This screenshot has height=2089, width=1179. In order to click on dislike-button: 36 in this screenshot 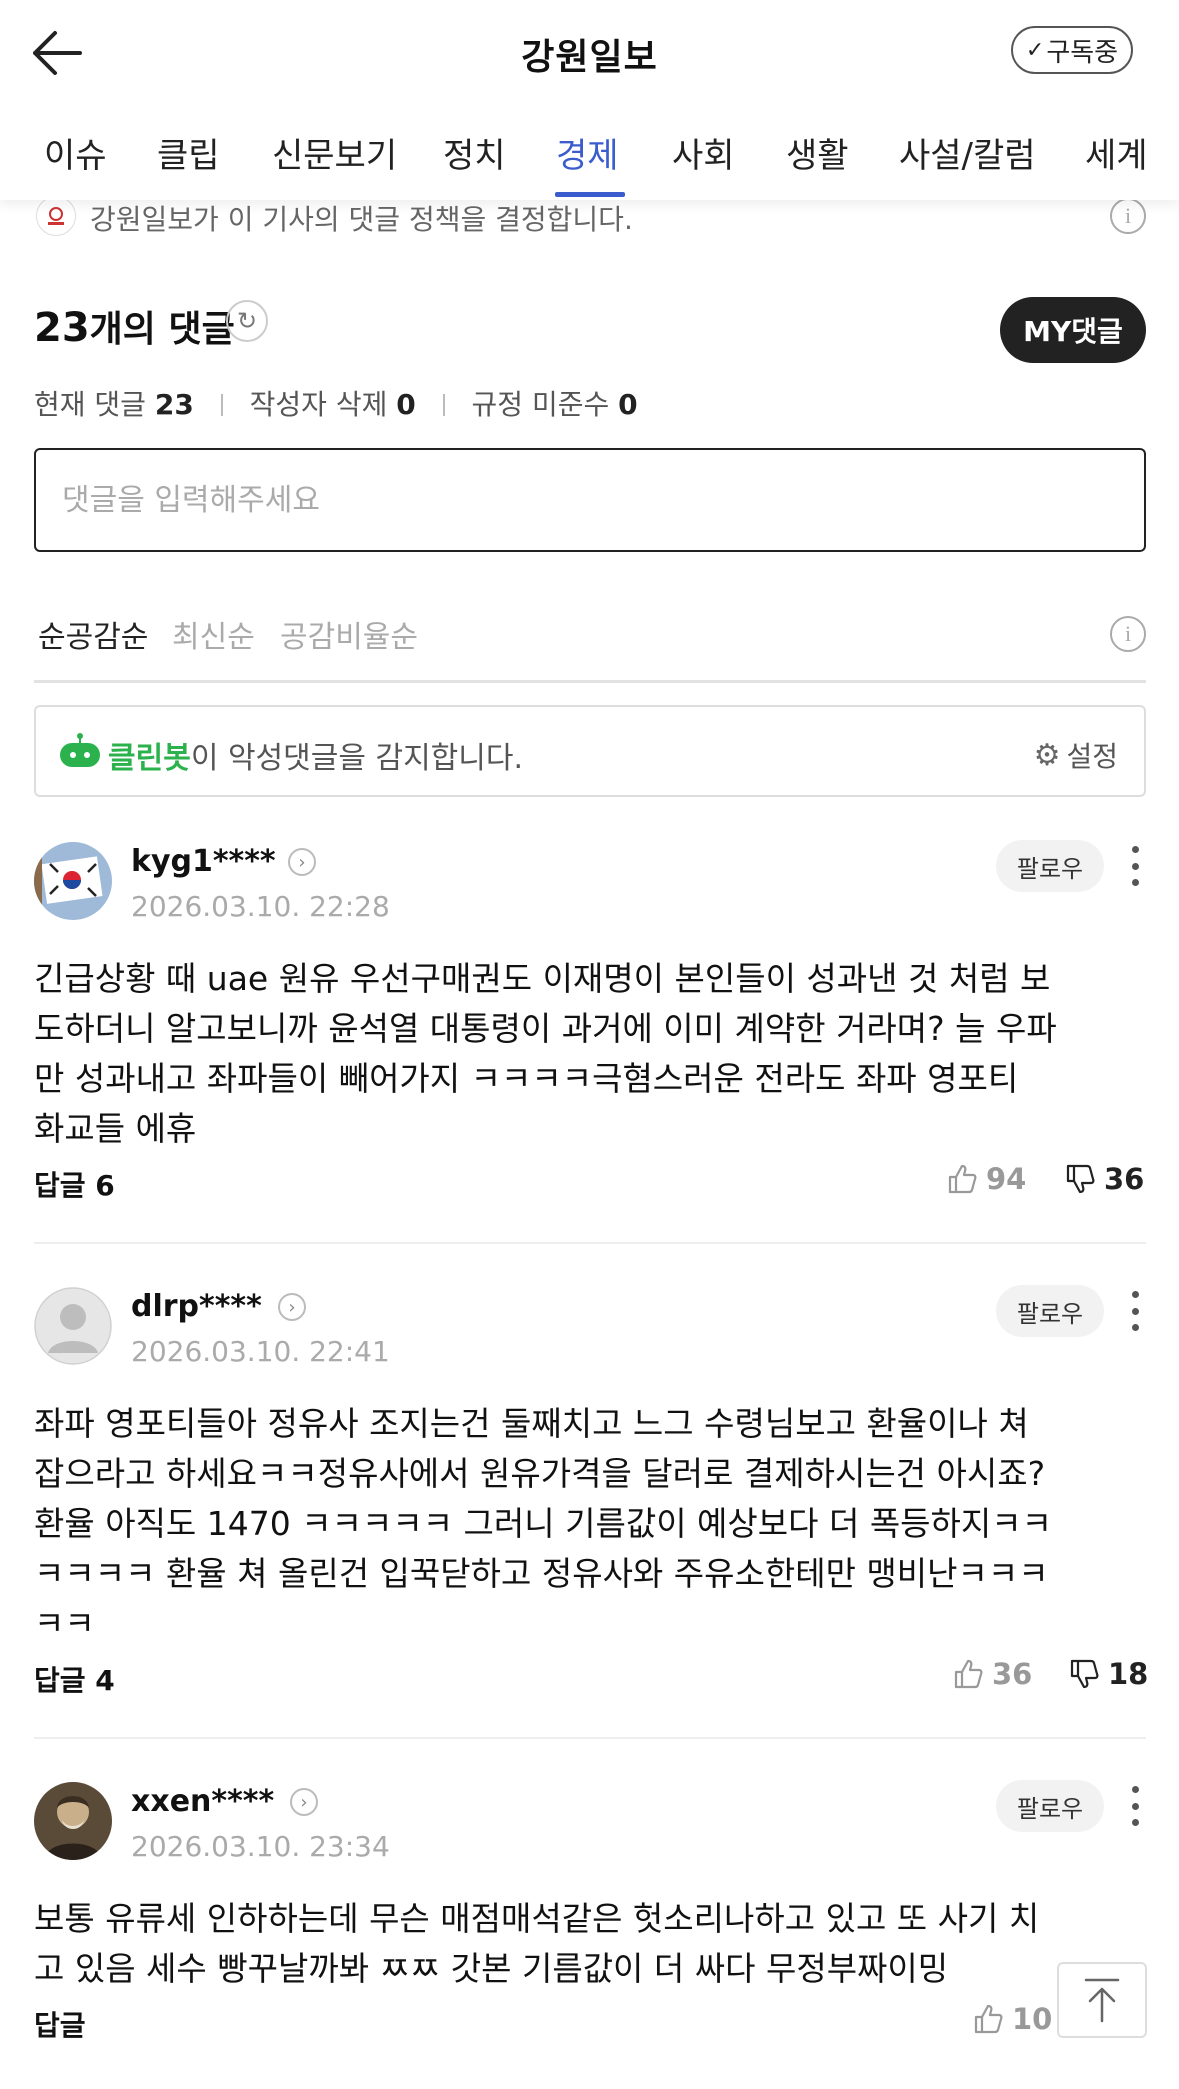, I will do `click(1104, 1179)`.